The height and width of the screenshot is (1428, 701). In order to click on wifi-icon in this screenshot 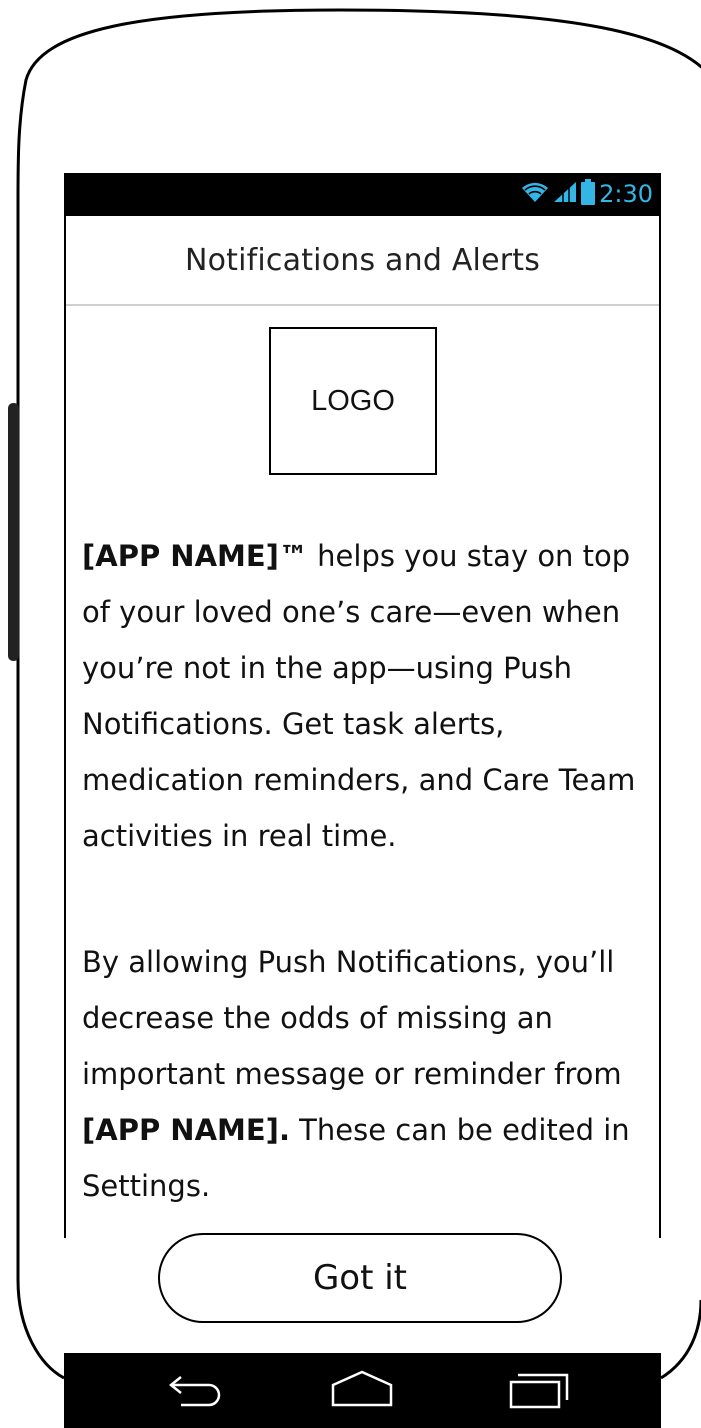, I will do `click(535, 194)`.